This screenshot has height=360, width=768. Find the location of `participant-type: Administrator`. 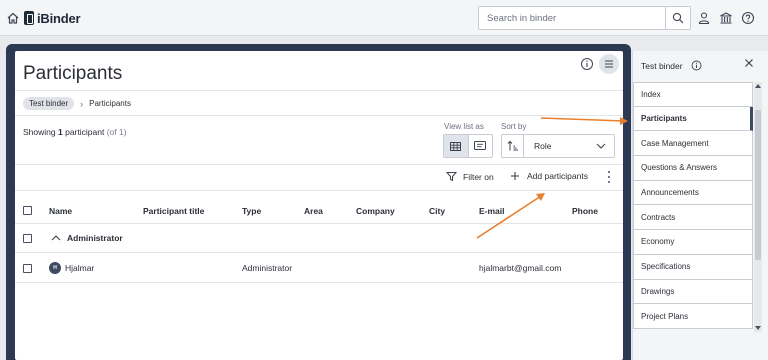

participant-type: Administrator is located at coordinates (267, 268).